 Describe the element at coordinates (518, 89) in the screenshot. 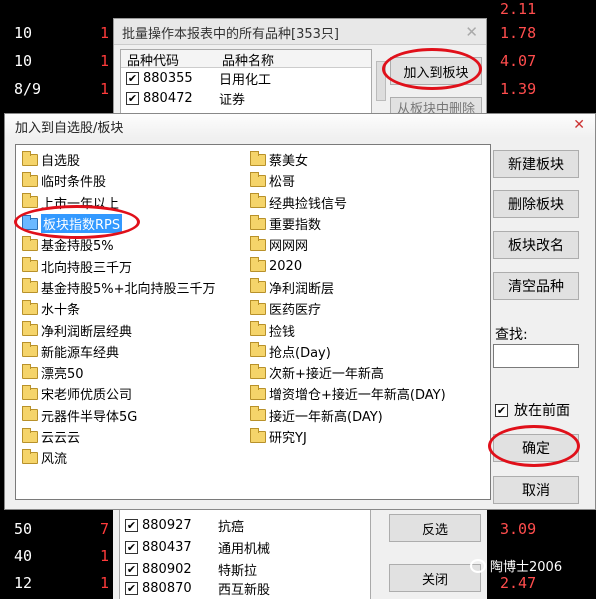

I see `background-value: 1.39` at that location.